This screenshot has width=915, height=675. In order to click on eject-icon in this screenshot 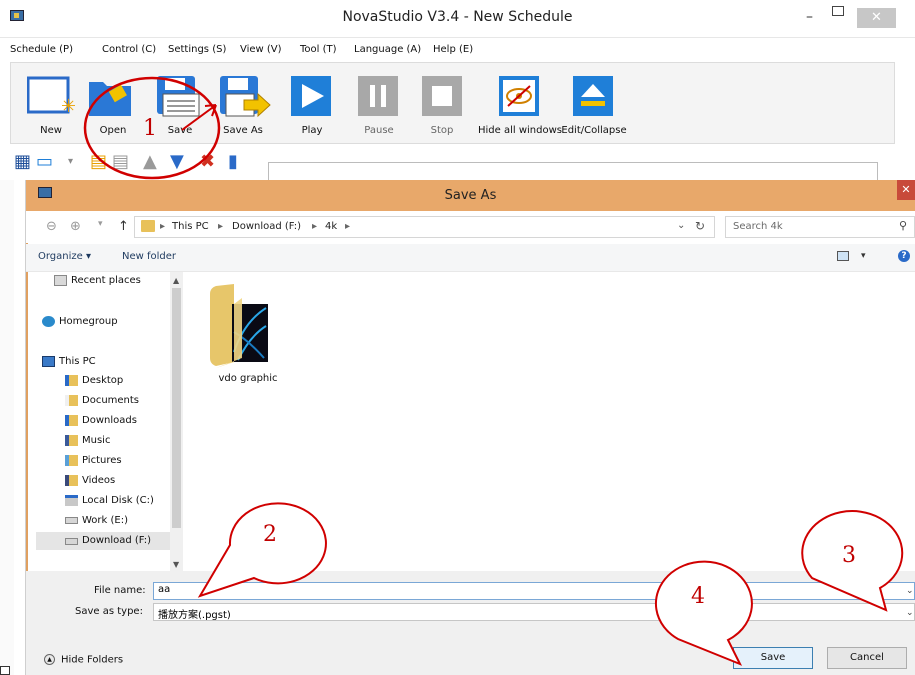, I will do `click(594, 97)`.